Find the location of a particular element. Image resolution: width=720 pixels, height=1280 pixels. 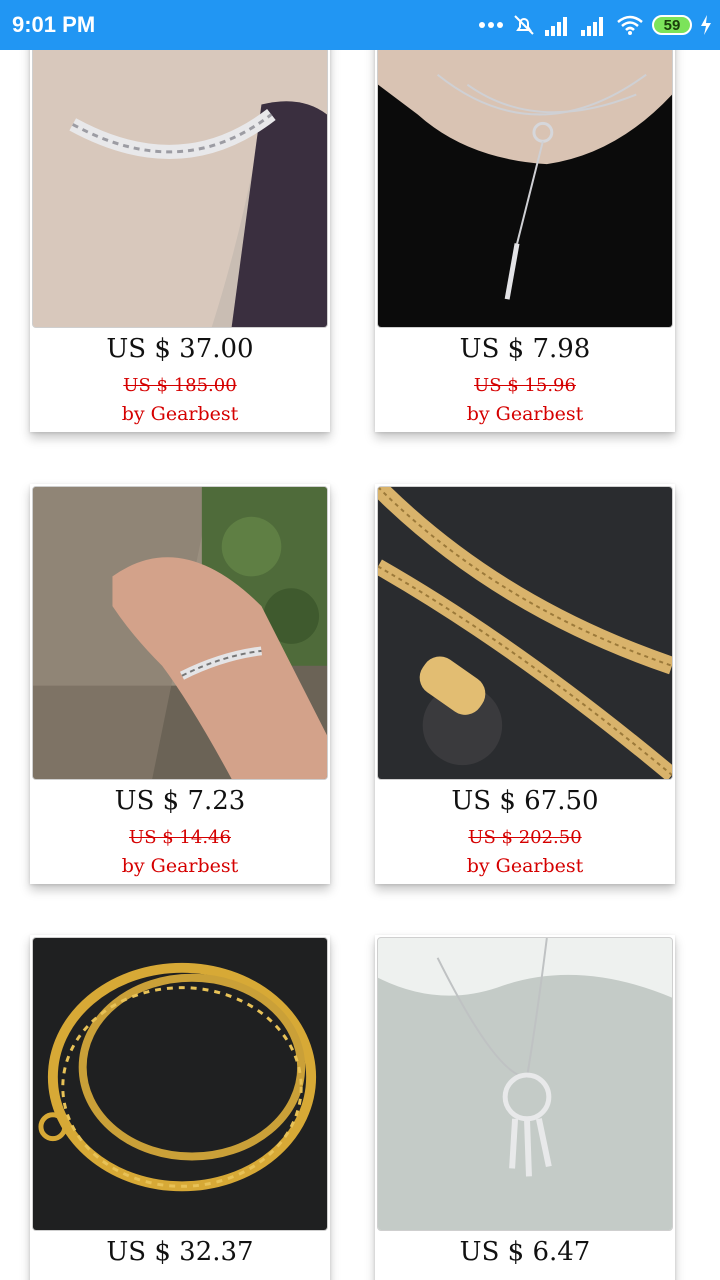

product-card: US $ 7.98 US $ 15.96 by Gearbest is located at coordinates (525, 241).